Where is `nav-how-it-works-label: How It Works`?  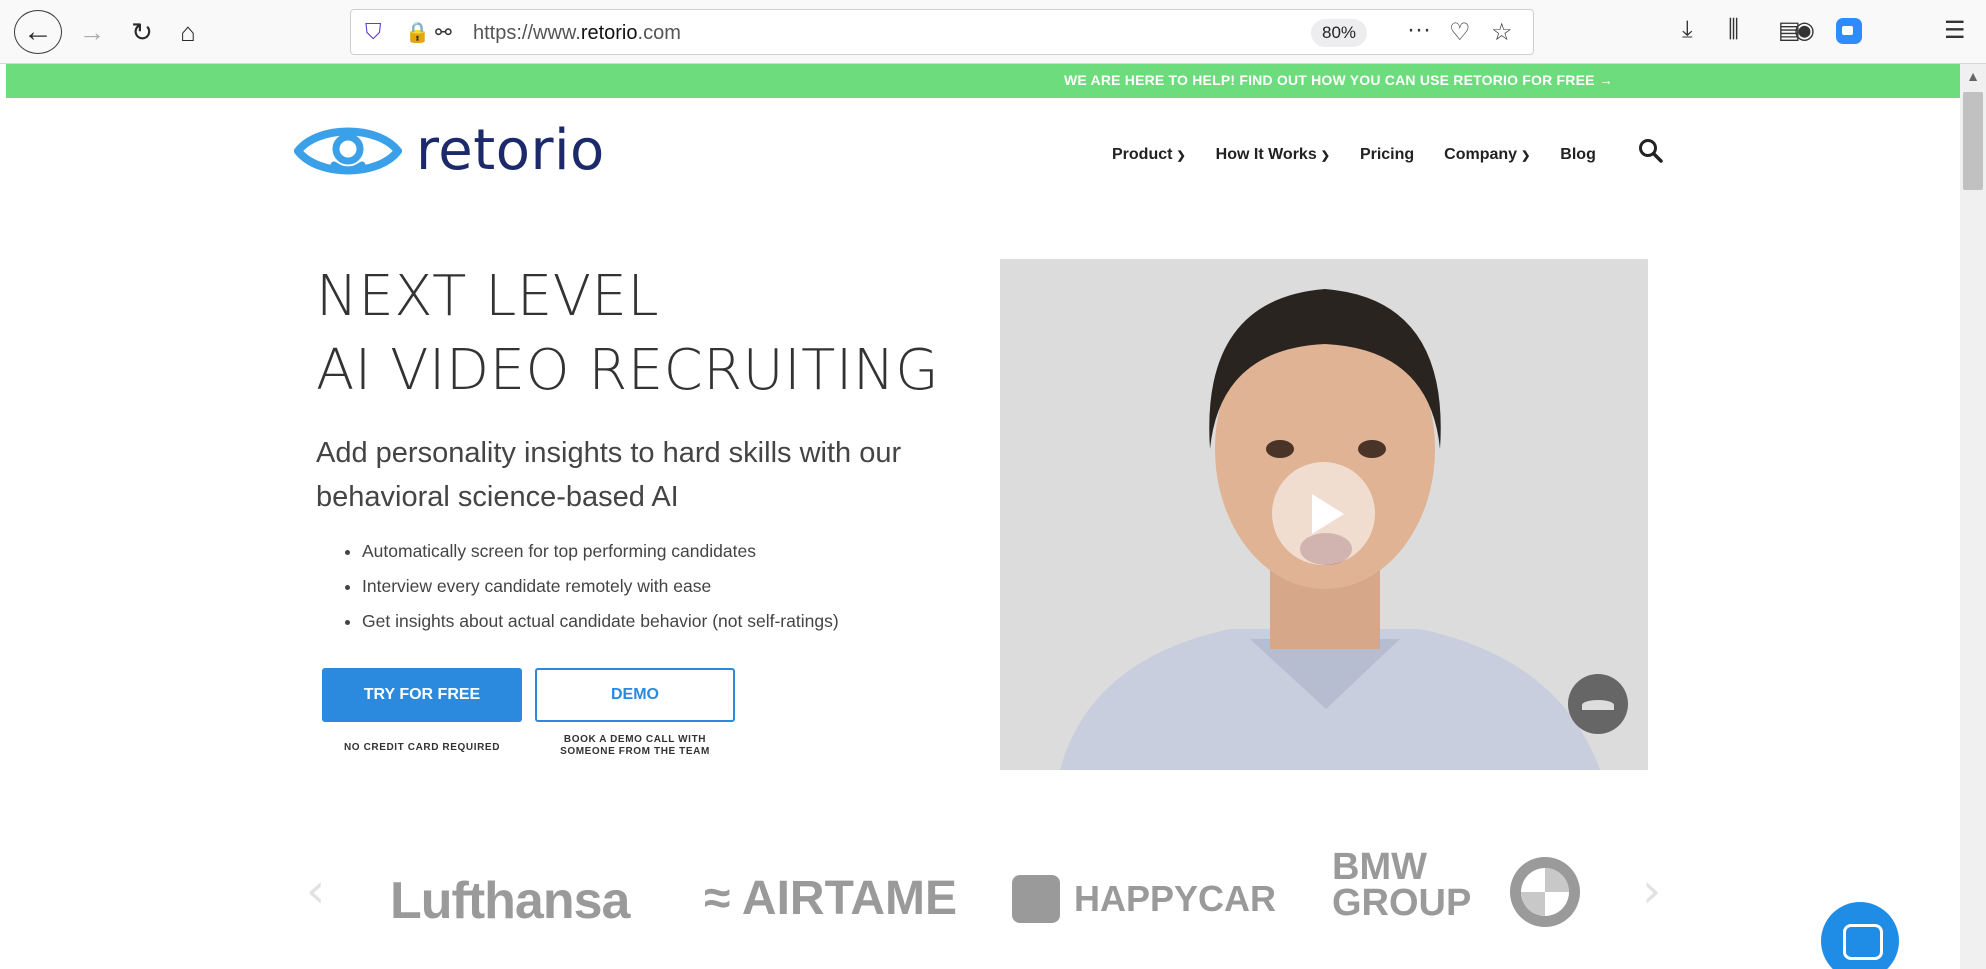
nav-how-it-works-label: How It Works is located at coordinates (1266, 154).